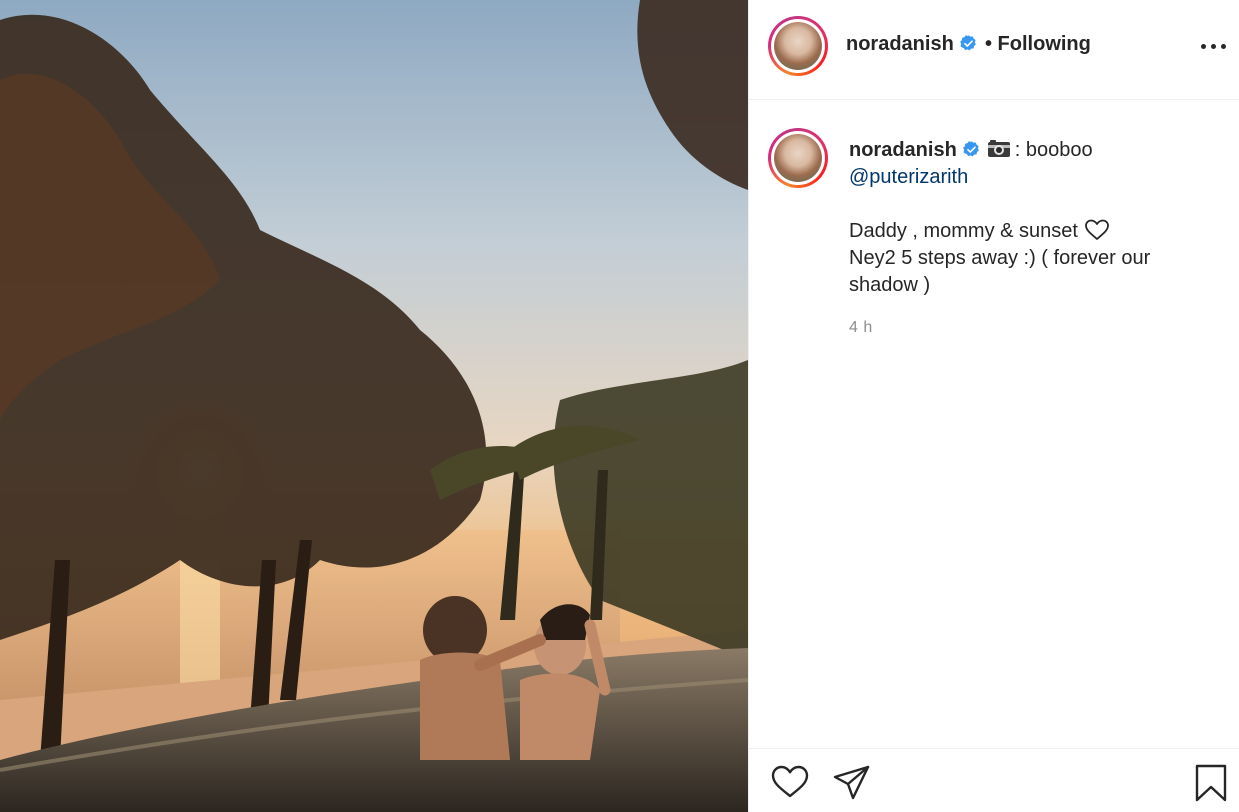 This screenshot has width=1239, height=812. Describe the element at coordinates (1211, 783) in the screenshot. I see `save-bookmark-icon` at that location.